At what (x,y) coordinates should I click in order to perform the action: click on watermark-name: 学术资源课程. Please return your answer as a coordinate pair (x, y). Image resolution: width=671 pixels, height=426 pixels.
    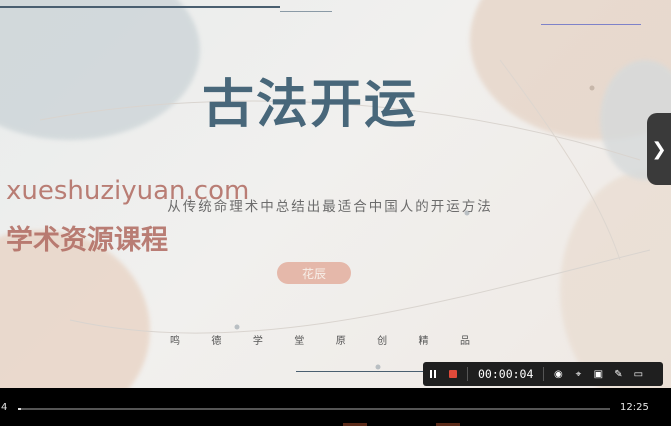
    Looking at the image, I should click on (87, 240).